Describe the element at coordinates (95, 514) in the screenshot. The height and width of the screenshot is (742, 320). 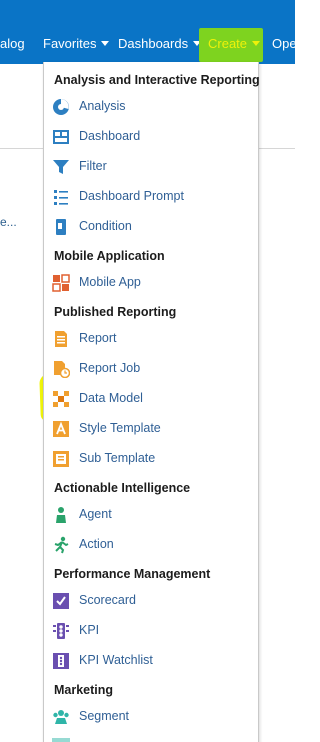
I see `menu-item-label: Agent` at that location.